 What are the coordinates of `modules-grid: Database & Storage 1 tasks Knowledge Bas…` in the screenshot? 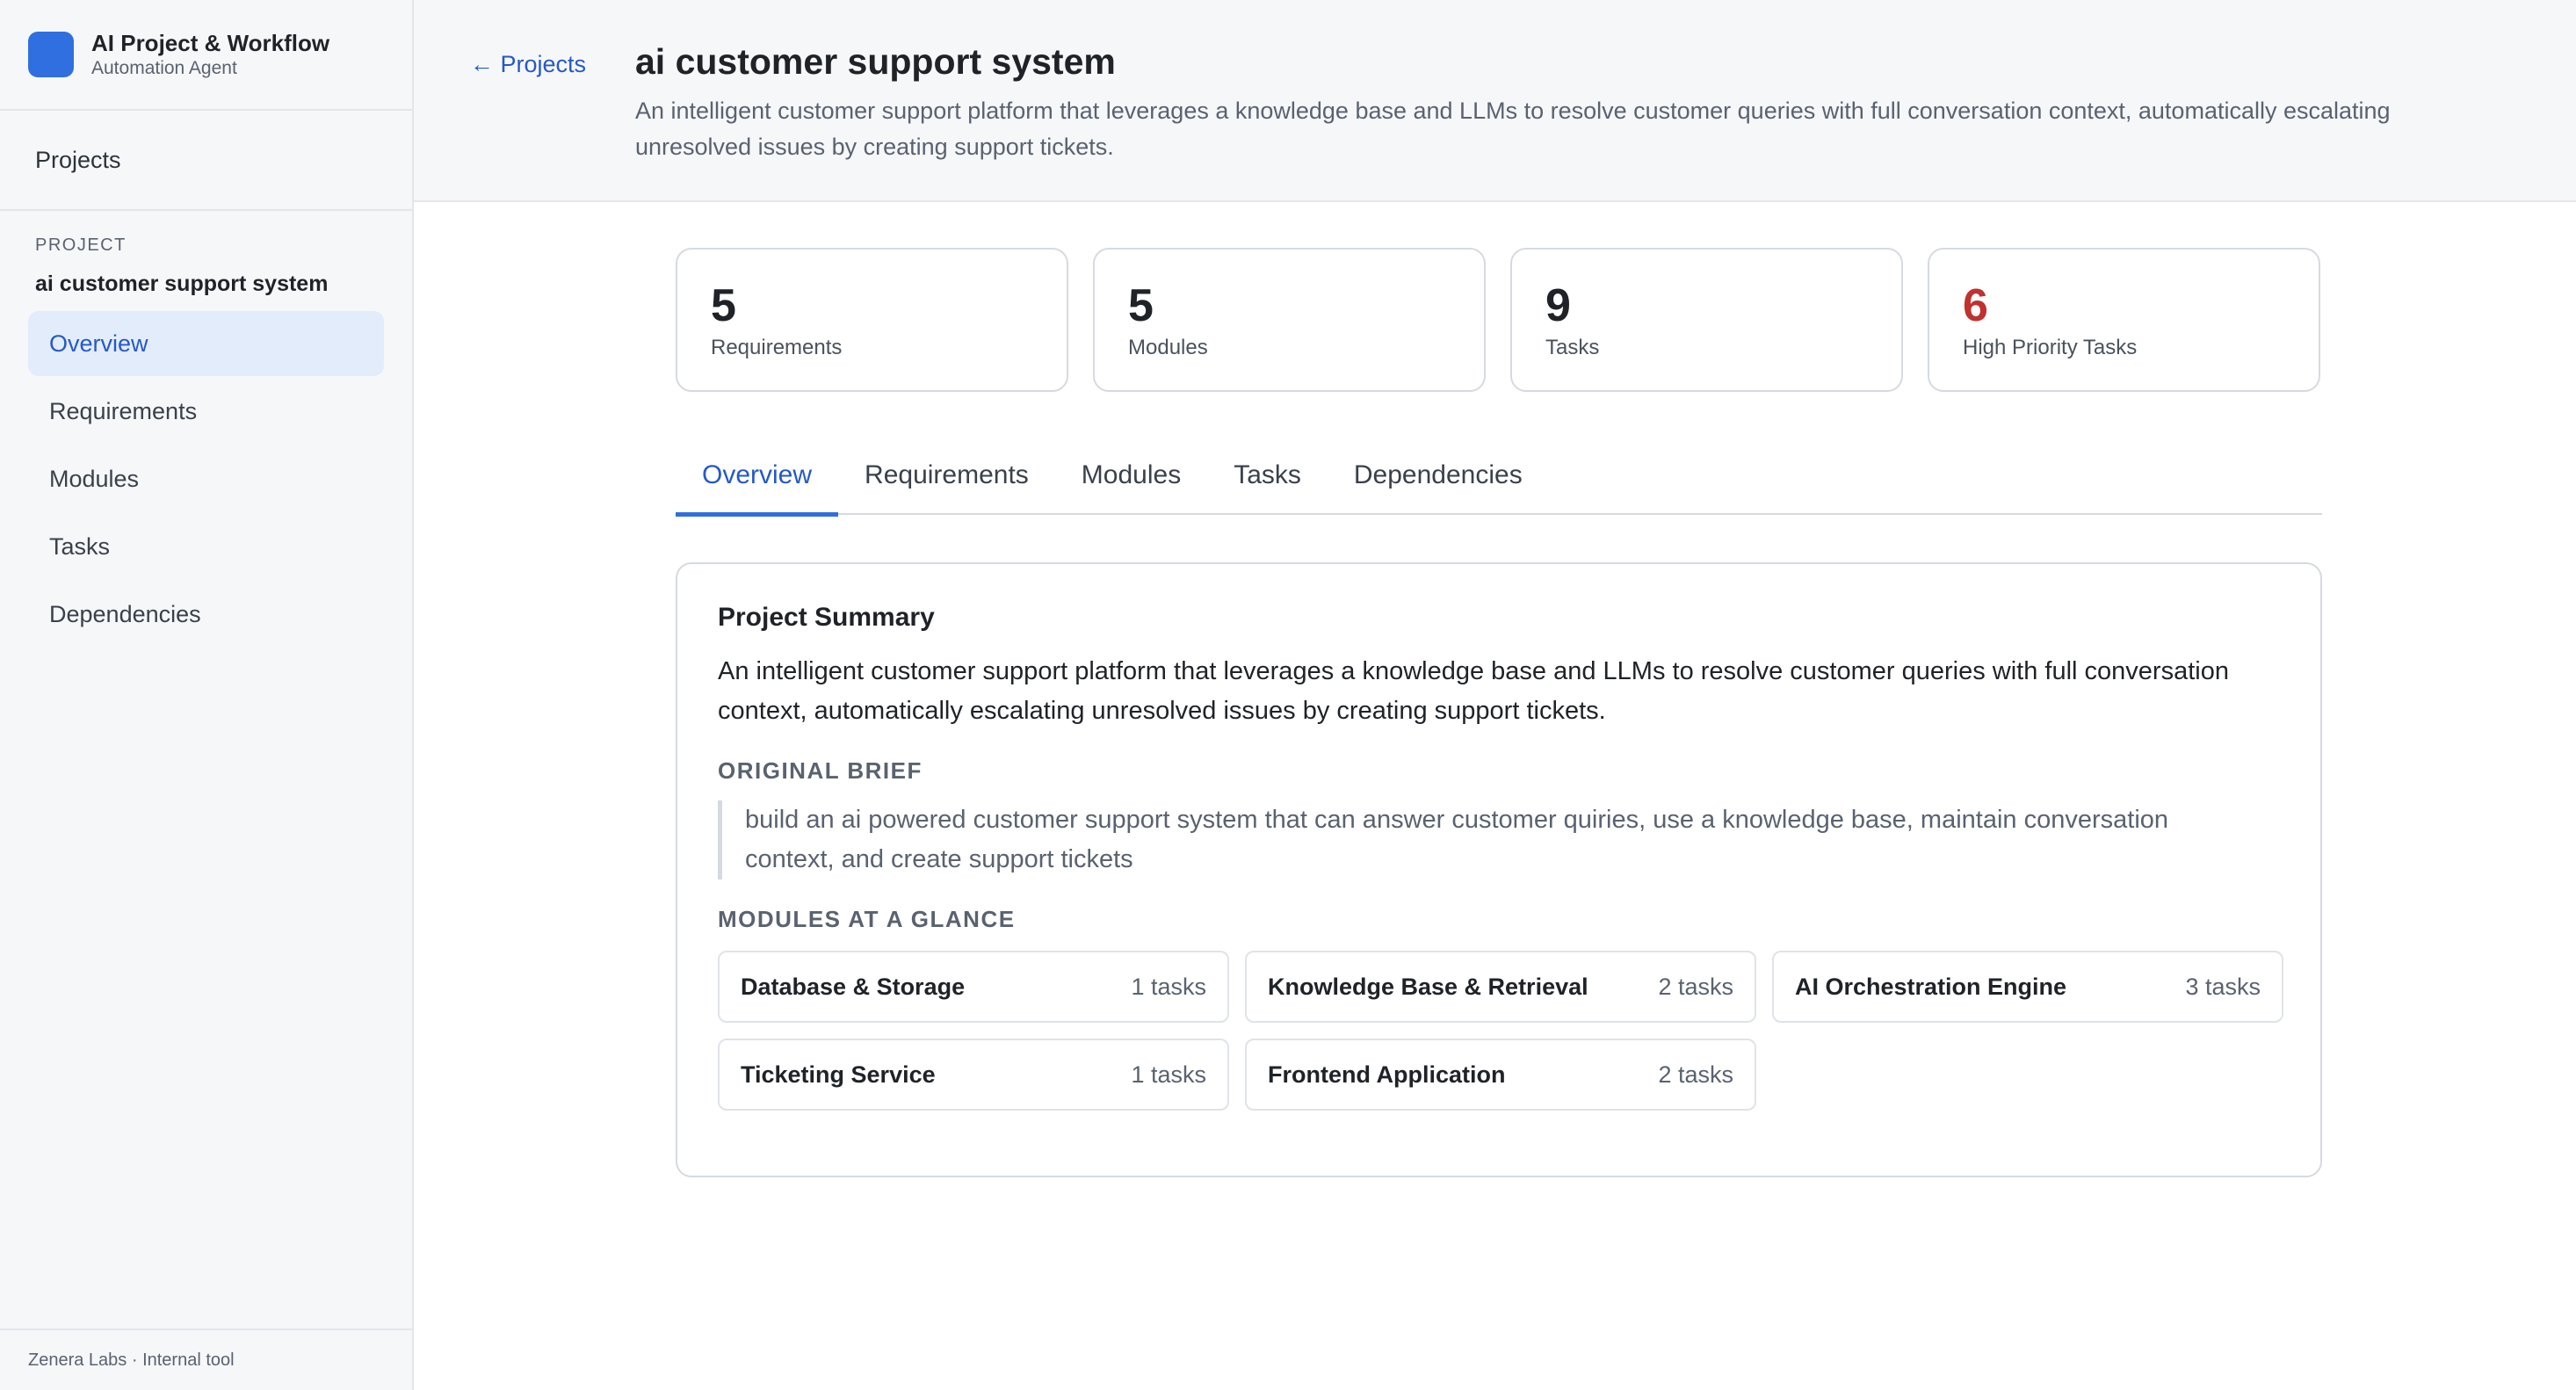 It's located at (1500, 1031).